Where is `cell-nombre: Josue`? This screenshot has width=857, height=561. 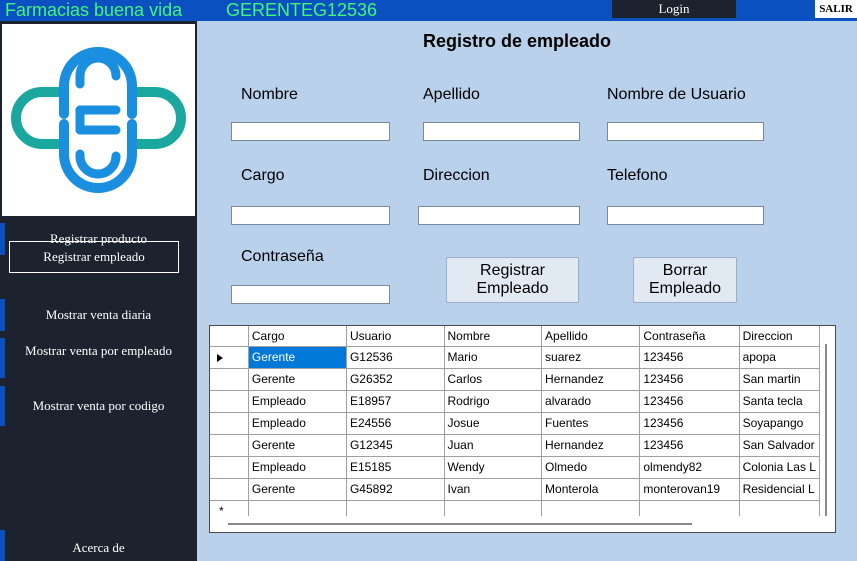
cell-nombre: Josue is located at coordinates (493, 423).